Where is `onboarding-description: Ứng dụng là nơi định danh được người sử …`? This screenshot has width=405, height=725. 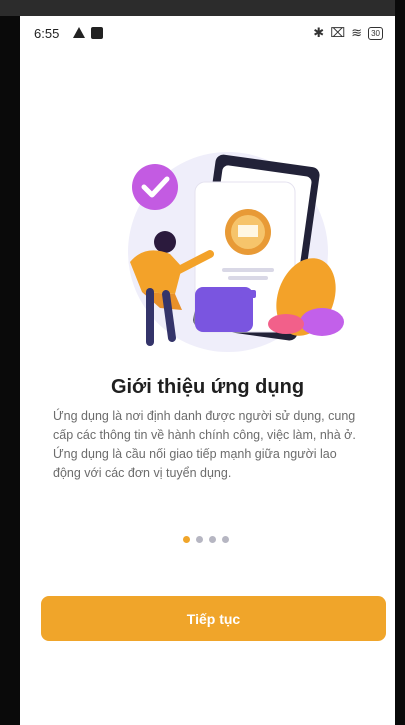 onboarding-description: Ứng dụng là nơi định danh được người sử … is located at coordinates (204, 444).